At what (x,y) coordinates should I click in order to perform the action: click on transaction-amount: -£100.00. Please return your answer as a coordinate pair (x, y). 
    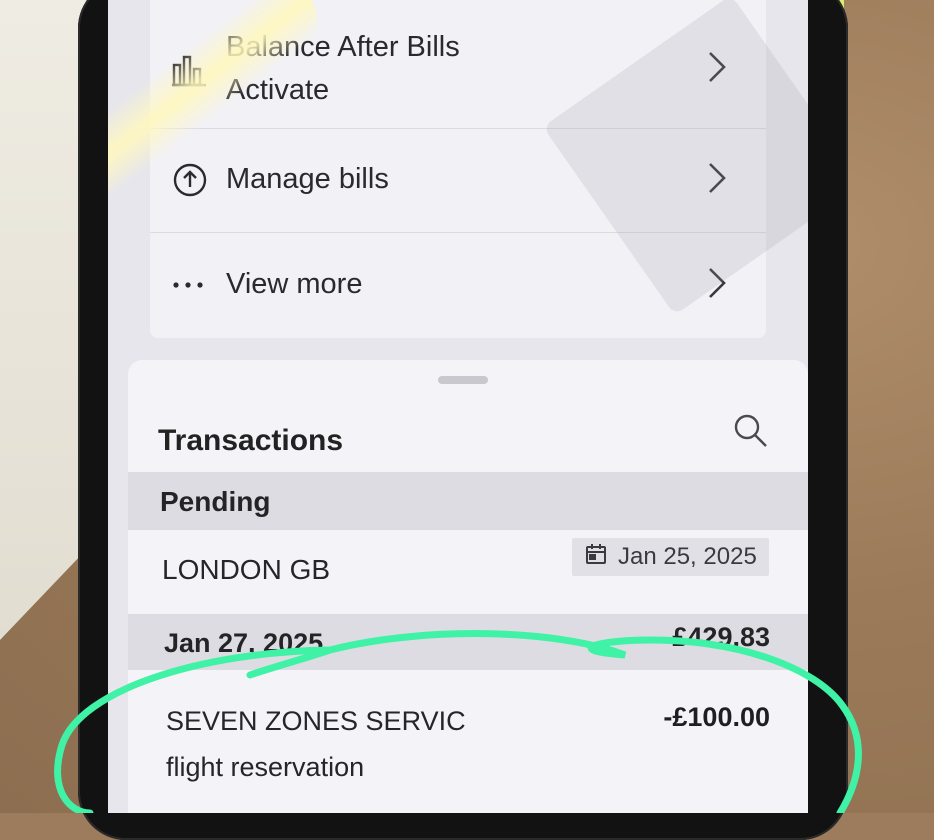
    Looking at the image, I should click on (716, 717).